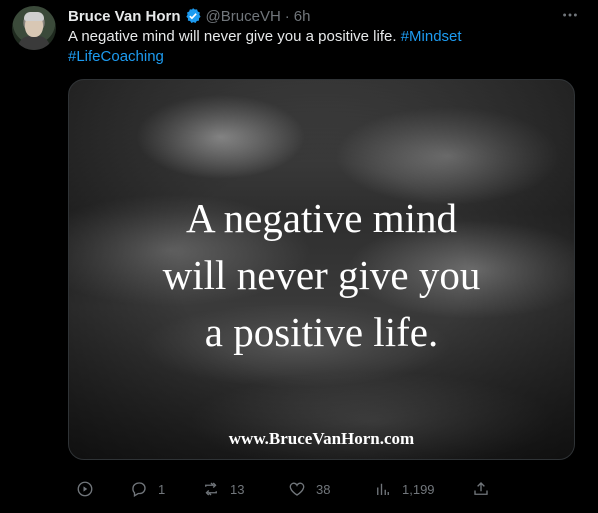 The height and width of the screenshot is (513, 598). I want to click on tweet-time: 6h, so click(302, 16).